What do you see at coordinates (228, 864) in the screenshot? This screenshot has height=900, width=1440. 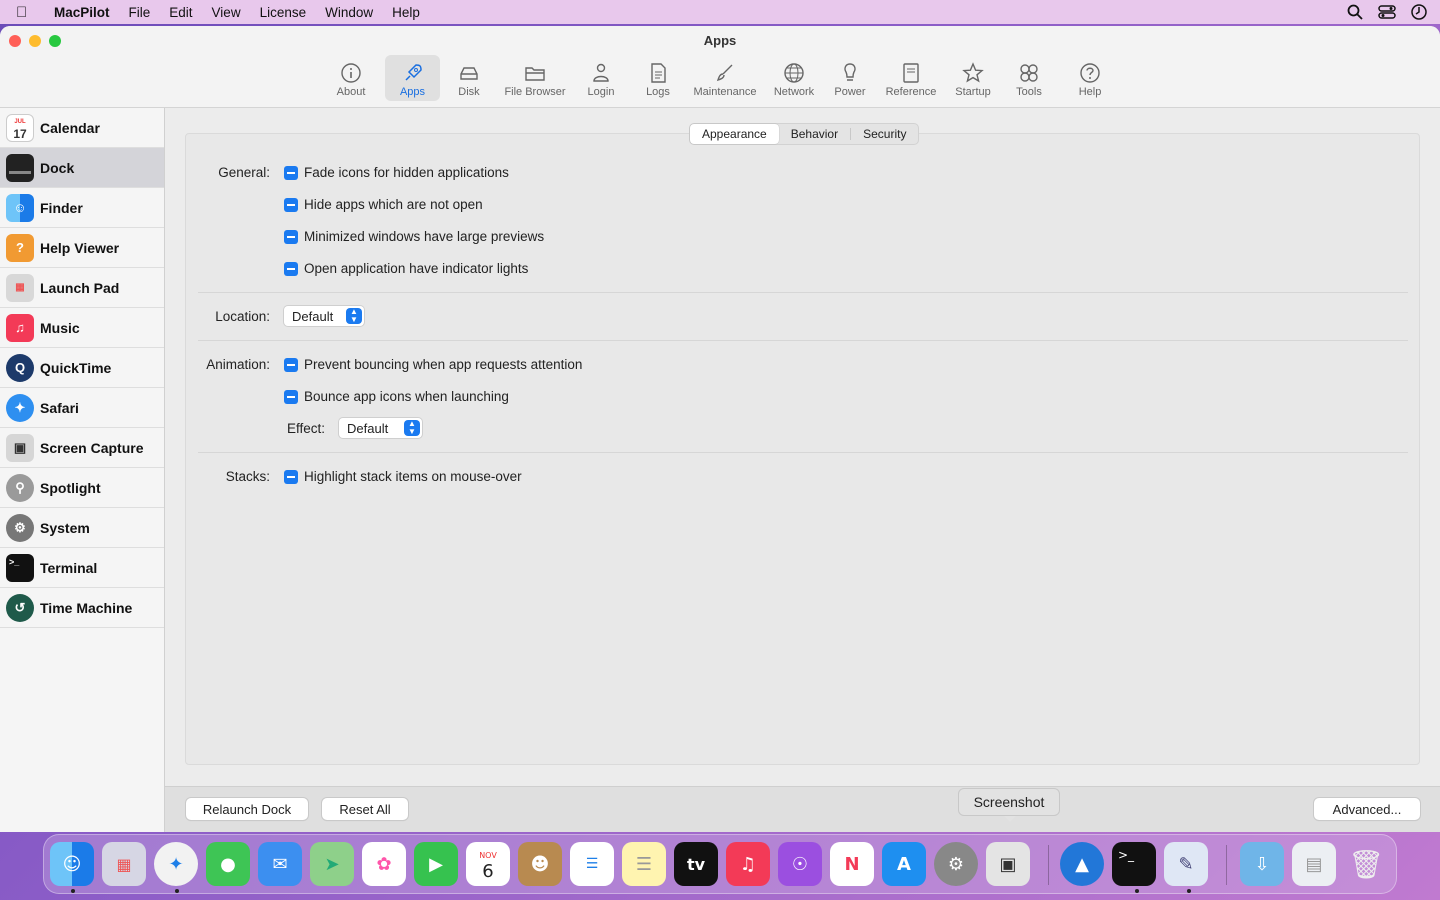 I see `messages-icon: ●` at bounding box center [228, 864].